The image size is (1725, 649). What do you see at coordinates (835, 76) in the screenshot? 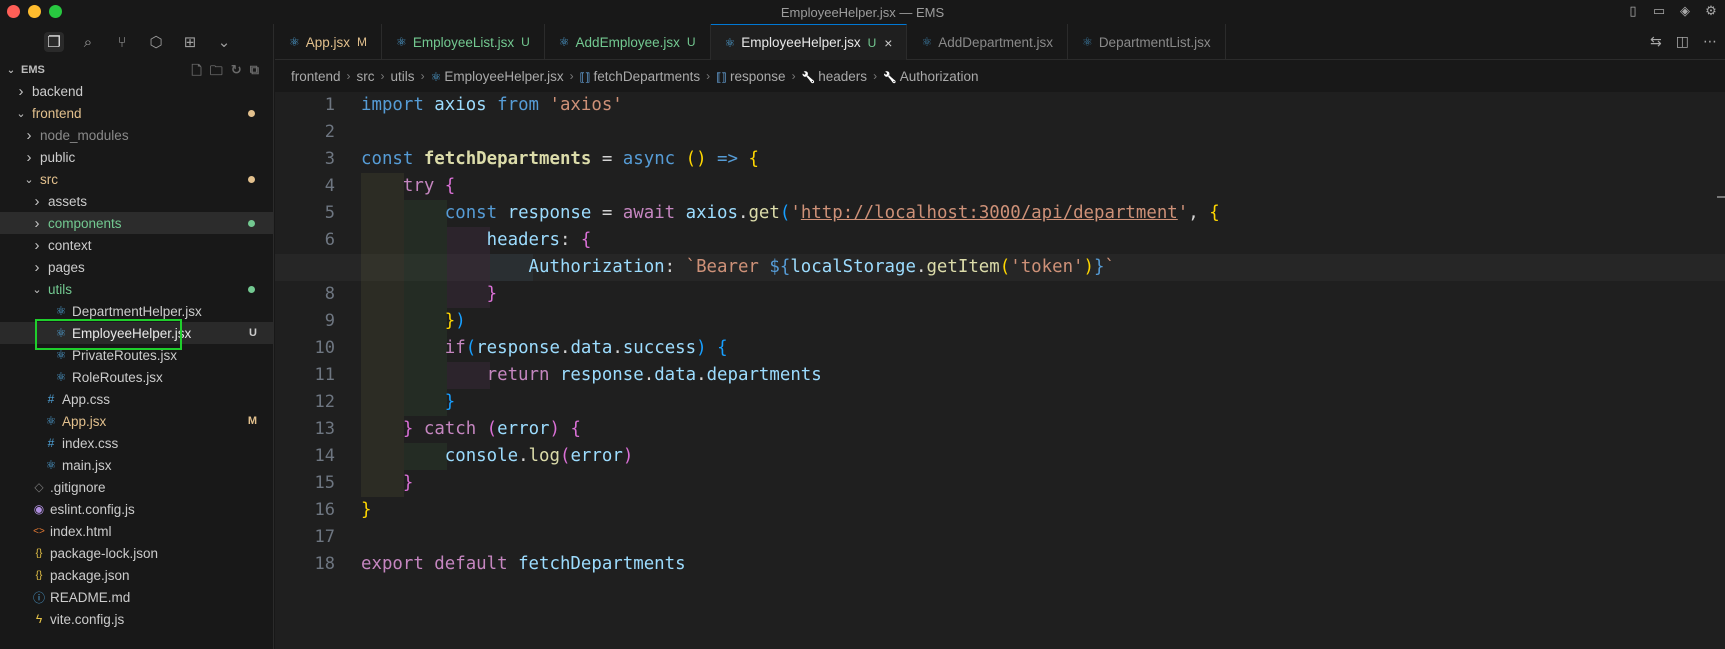
I see `breadcrumb-item: 🔧 headers` at bounding box center [835, 76].